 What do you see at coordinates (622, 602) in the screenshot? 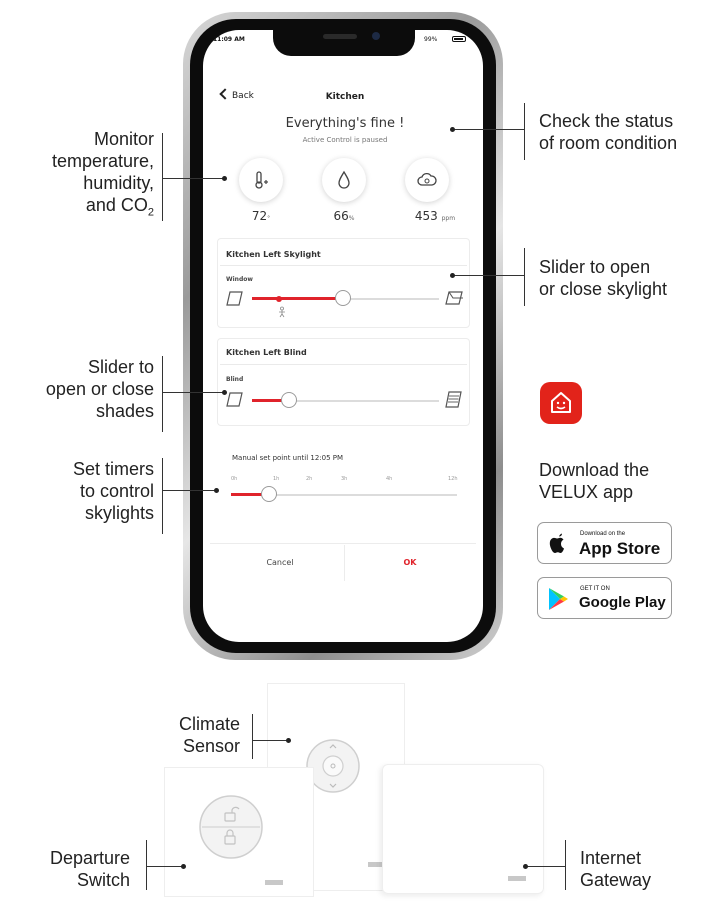
I see `google-play-big-text: Google Play` at bounding box center [622, 602].